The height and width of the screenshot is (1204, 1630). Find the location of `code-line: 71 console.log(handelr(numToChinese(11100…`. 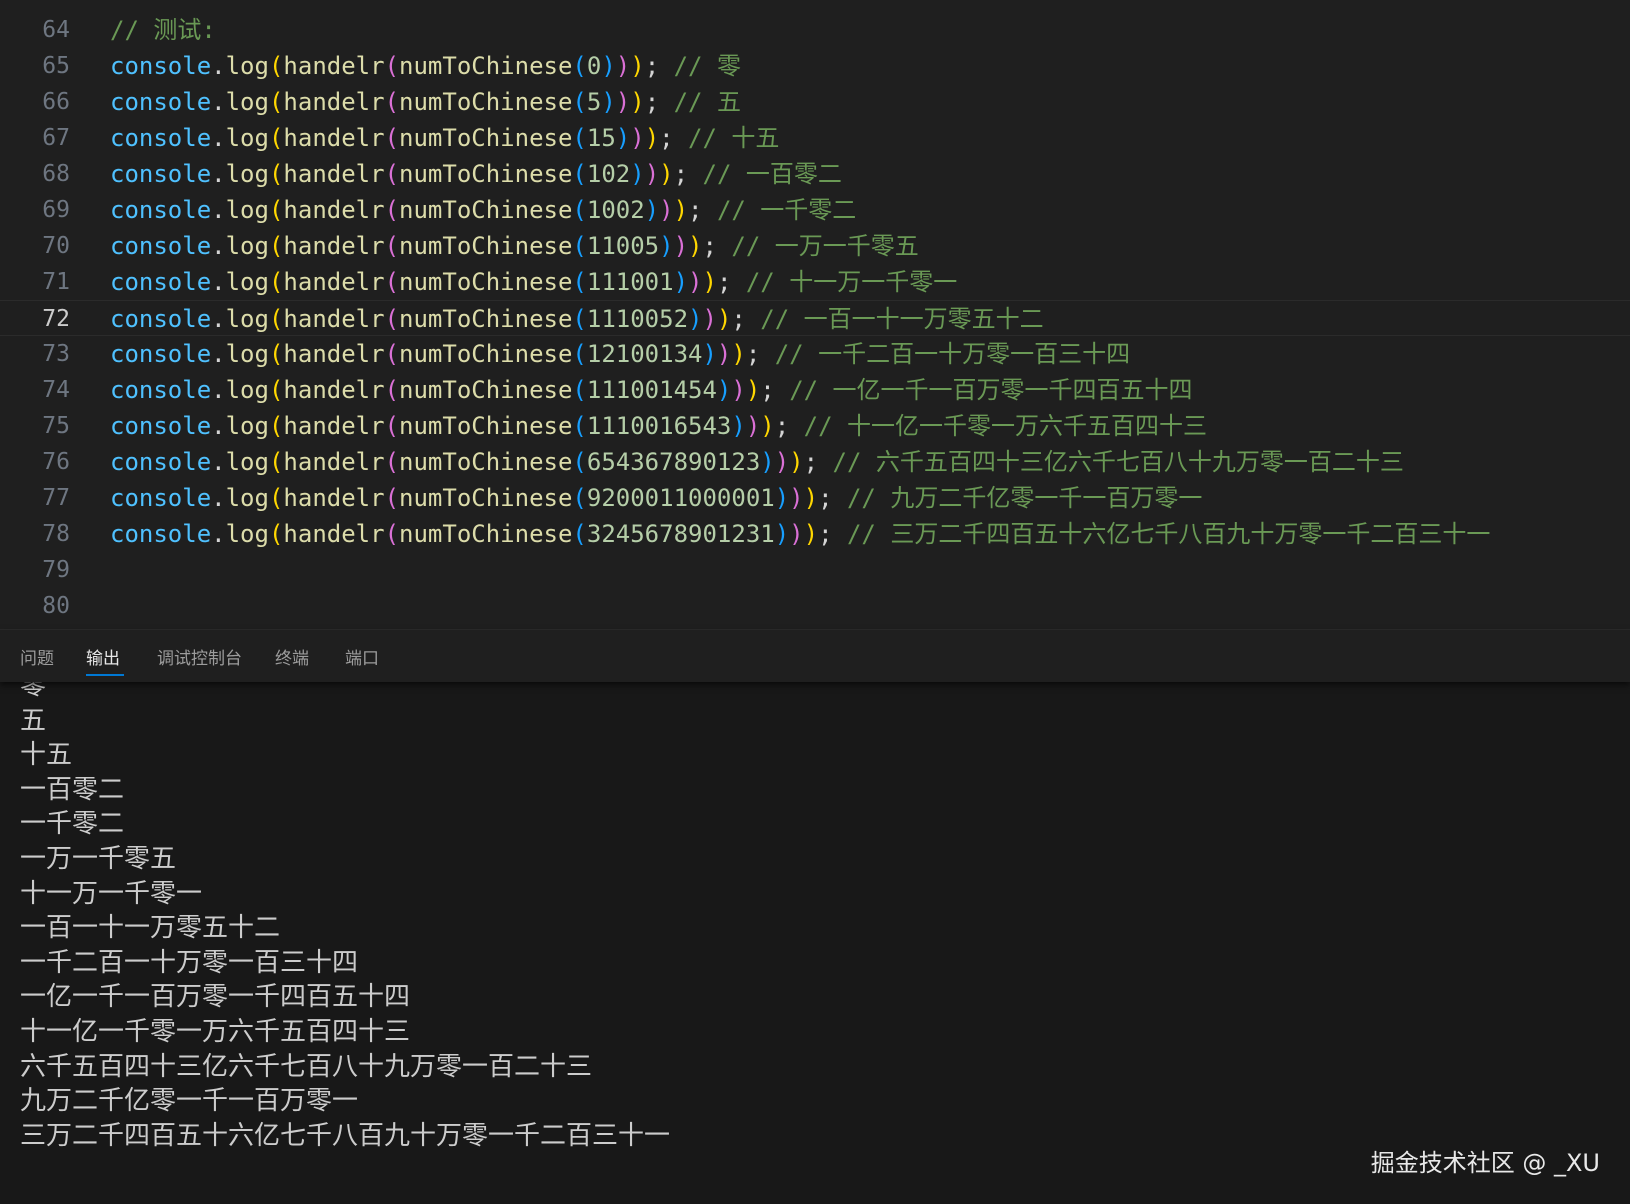

code-line: 71 console.log(handelr(numToChinese(11100… is located at coordinates (815, 282).